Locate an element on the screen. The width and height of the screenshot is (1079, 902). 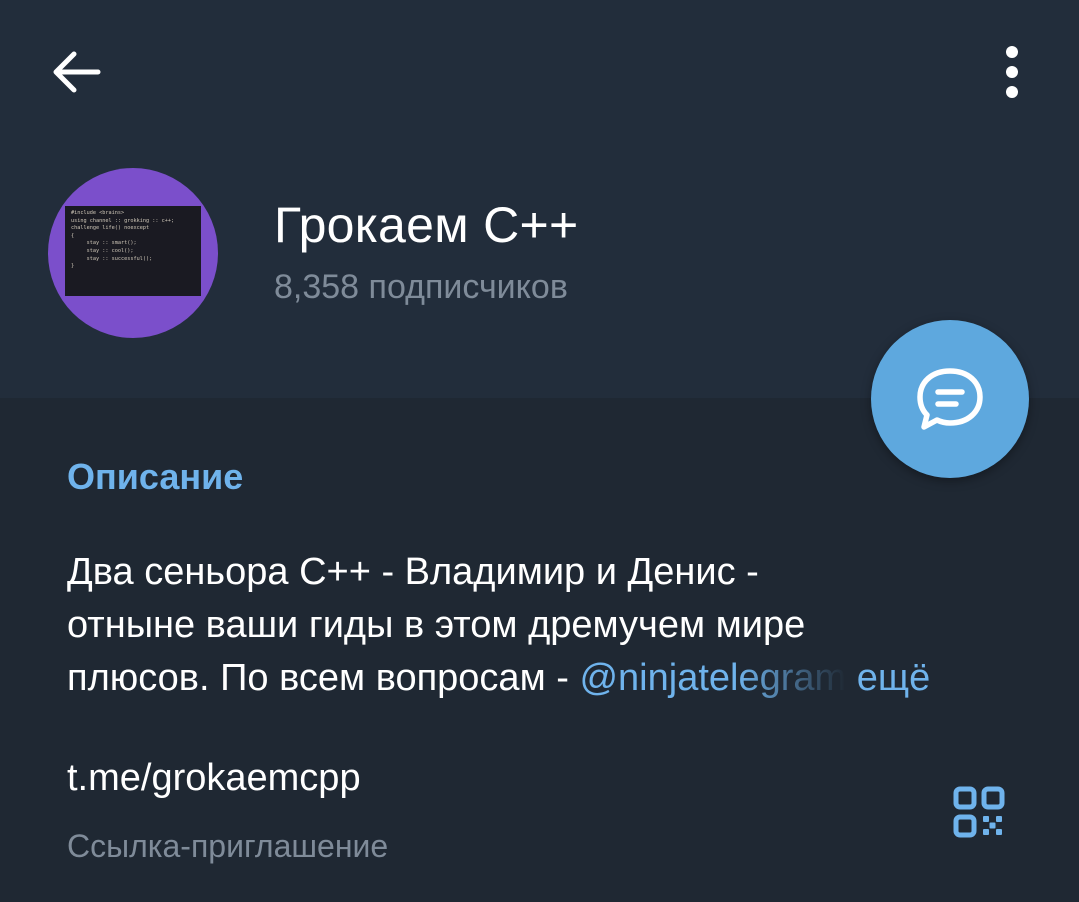
mention-link-faded: egram is located at coordinates (792, 678).